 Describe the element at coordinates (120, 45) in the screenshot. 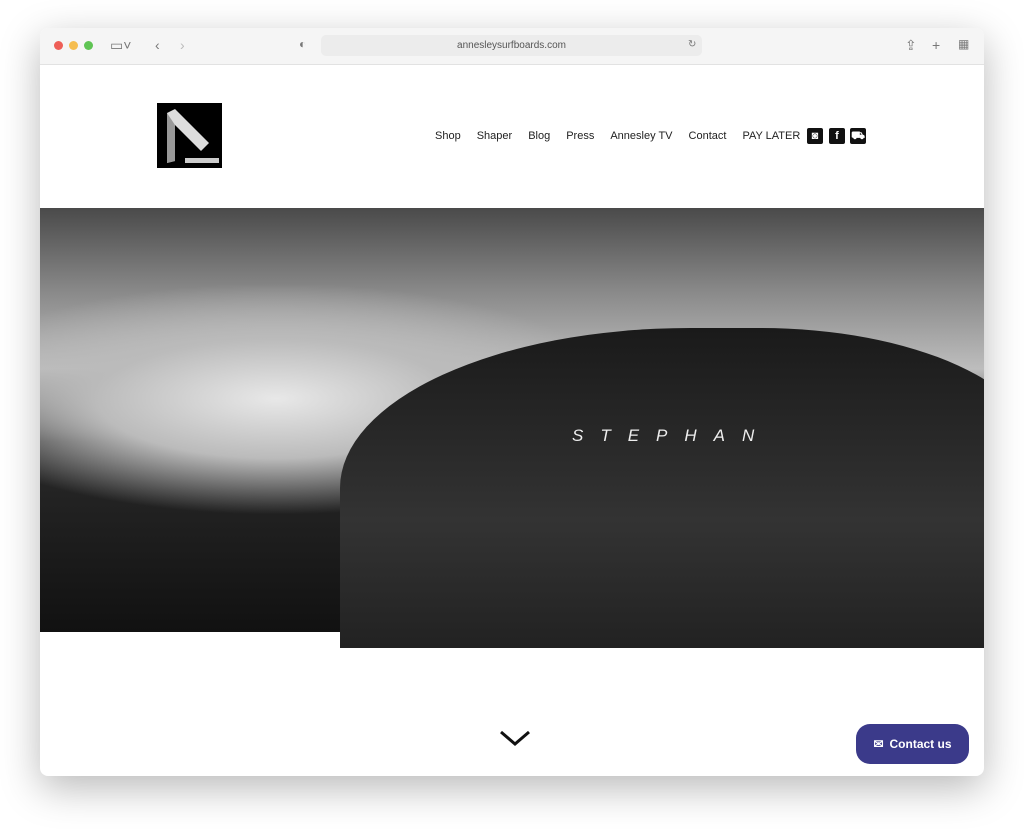

I see `sidebar-icon: ▭˅` at that location.